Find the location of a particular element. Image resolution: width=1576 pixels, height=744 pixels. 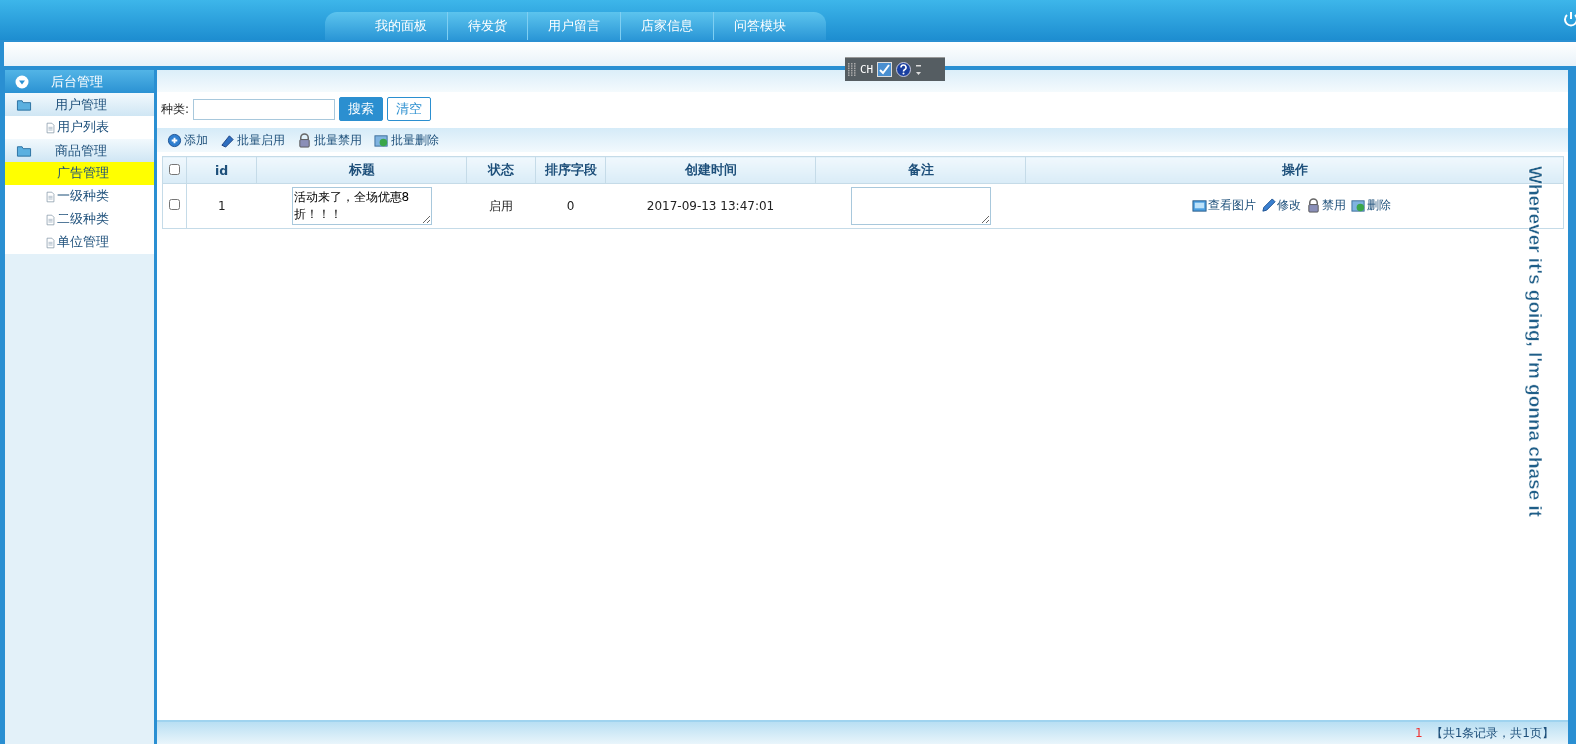

add-icon is located at coordinates (174, 140).